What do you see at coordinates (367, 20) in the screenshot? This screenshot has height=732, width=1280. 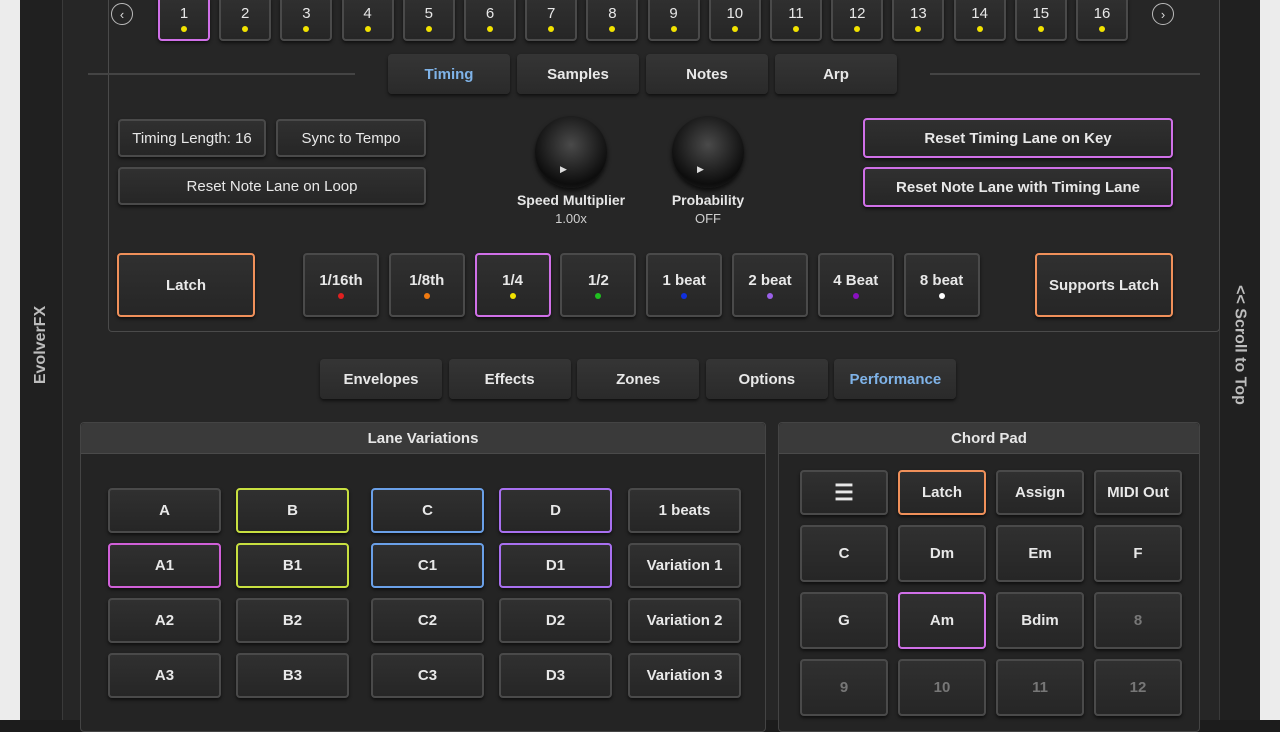 I see `step-button-4: 4` at bounding box center [367, 20].